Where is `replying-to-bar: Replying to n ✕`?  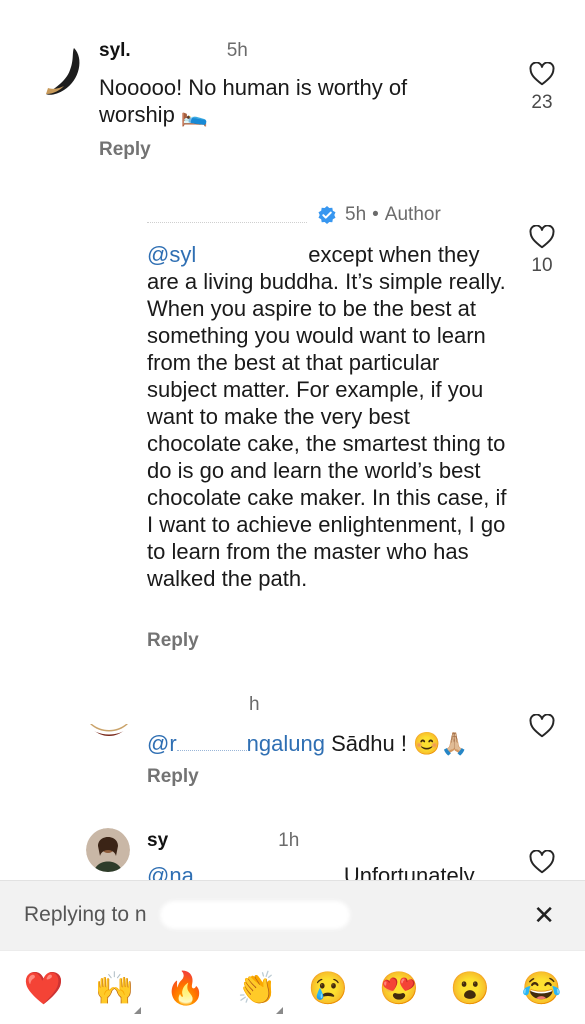 replying-to-bar: Replying to n ✕ is located at coordinates (292, 915).